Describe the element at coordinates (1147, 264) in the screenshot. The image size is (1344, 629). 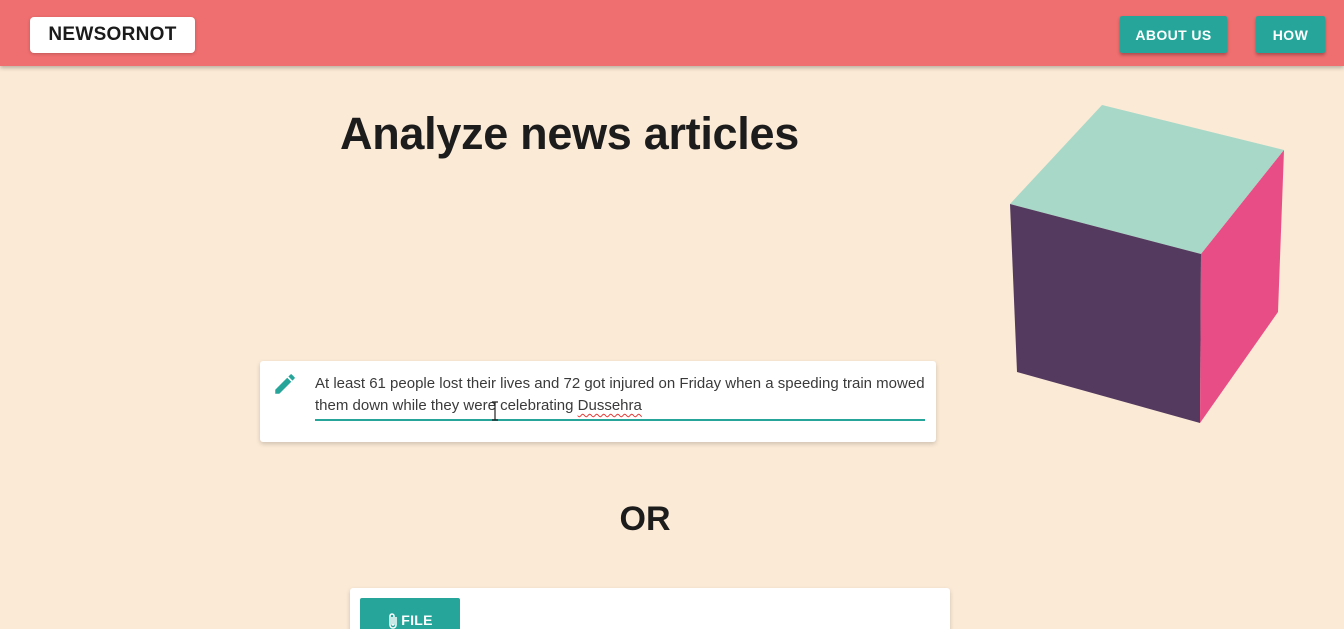
I see `cube-graphic` at that location.